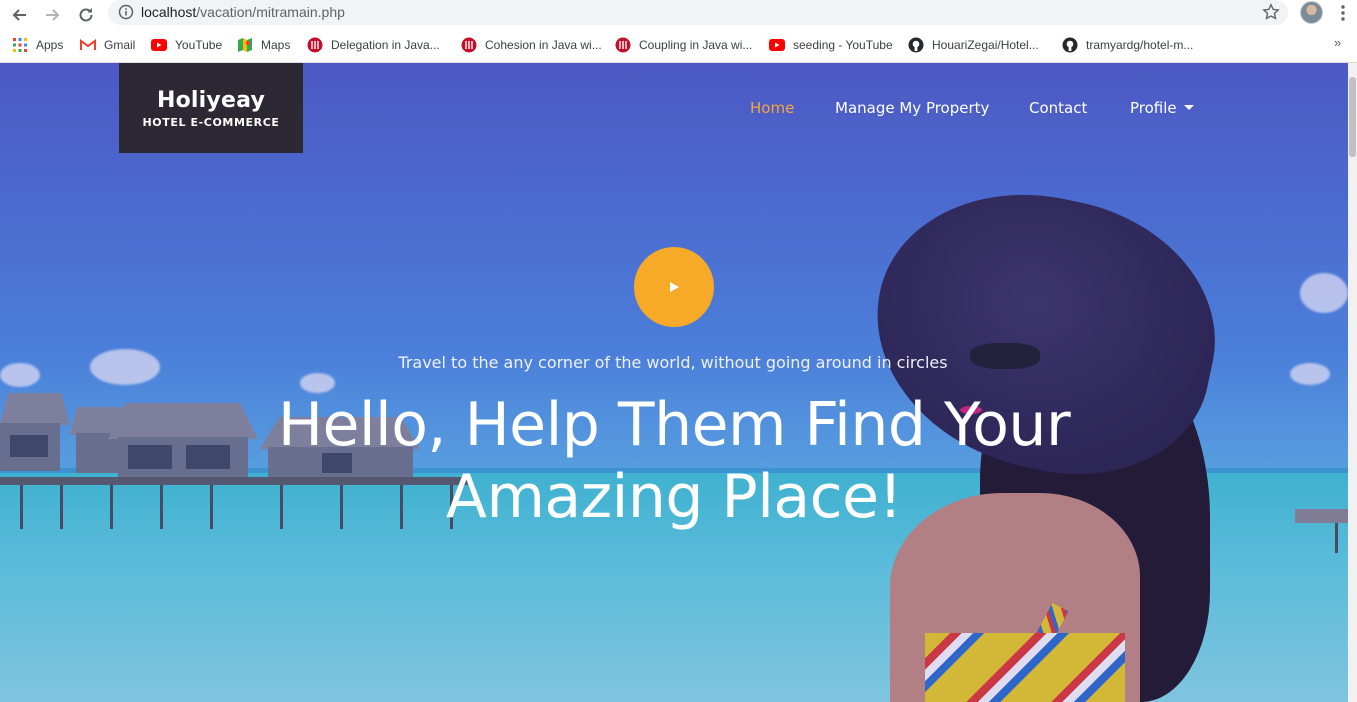  Describe the element at coordinates (674, 425) in the screenshot. I see `hero-headline-line-1: Hello, Help Them Find Your` at that location.